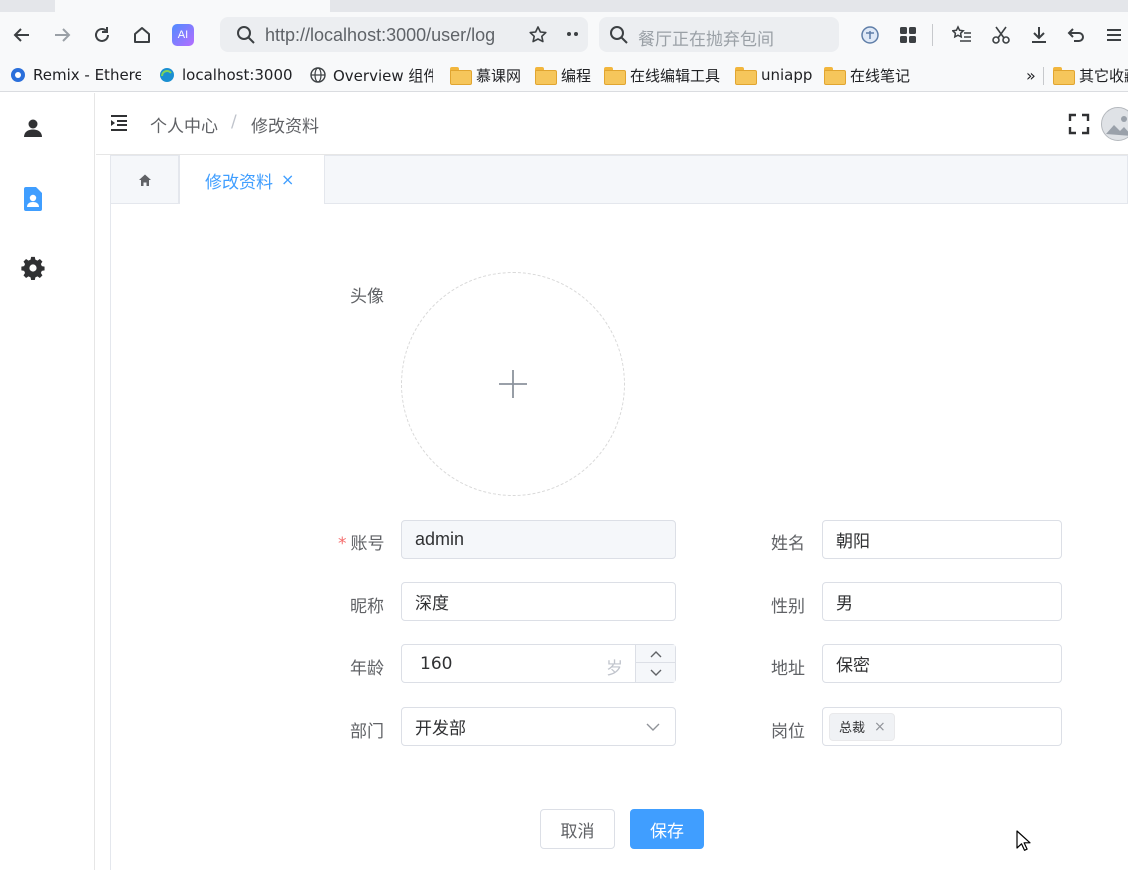 The width and height of the screenshot is (1128, 870). I want to click on bookmark-folder-notes: 在线笔记, so click(867, 75).